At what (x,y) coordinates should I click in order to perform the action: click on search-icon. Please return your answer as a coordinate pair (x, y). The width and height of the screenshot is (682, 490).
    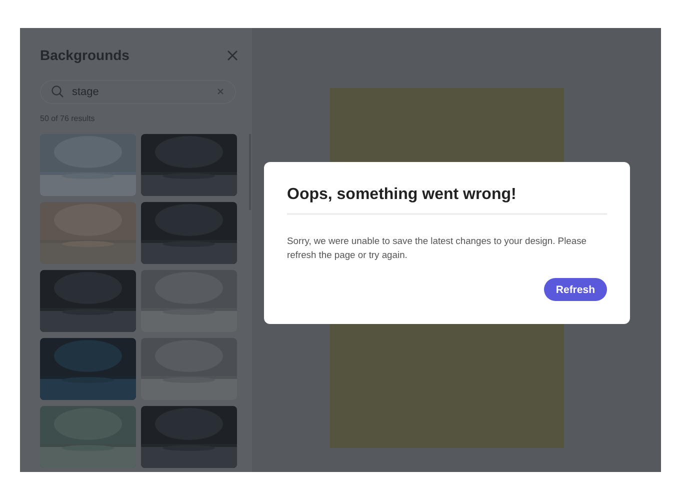
    Looking at the image, I should click on (57, 91).